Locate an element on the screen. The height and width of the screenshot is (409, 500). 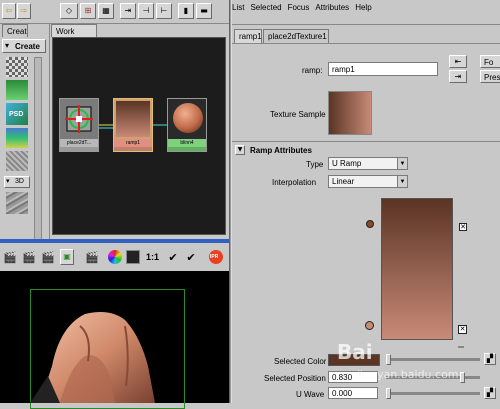
layout-icon: ▦ is located at coordinates (106, 11).